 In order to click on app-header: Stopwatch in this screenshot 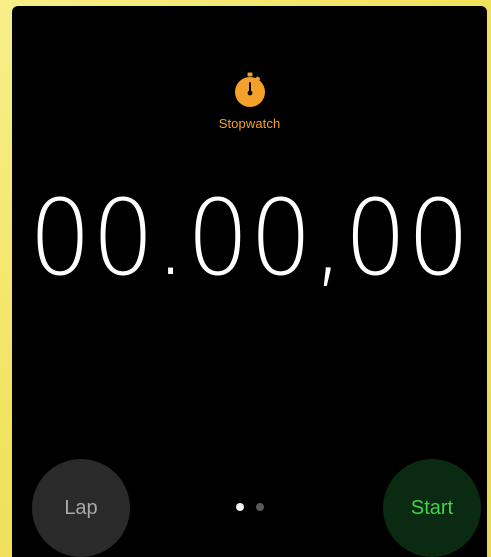, I will do `click(249, 101)`.